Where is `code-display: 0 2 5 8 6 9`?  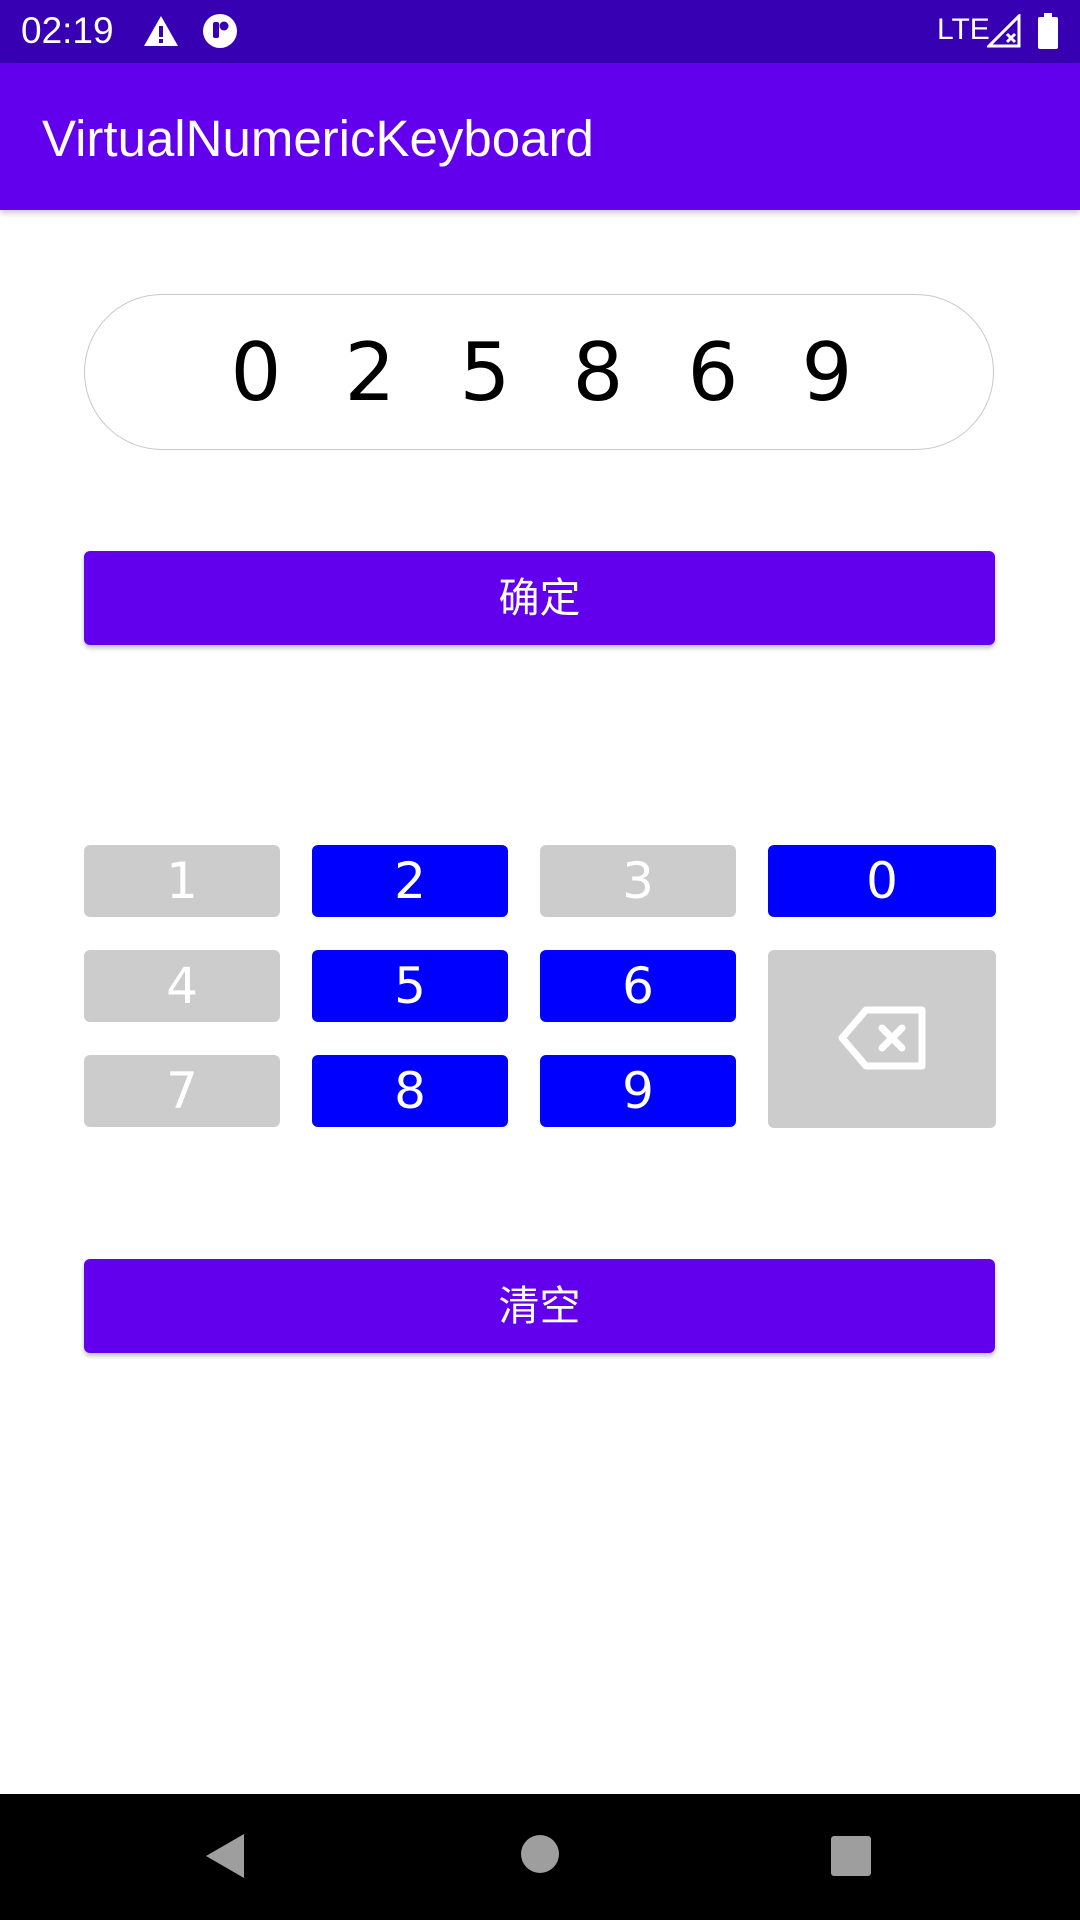 code-display: 0 2 5 8 6 9 is located at coordinates (539, 372).